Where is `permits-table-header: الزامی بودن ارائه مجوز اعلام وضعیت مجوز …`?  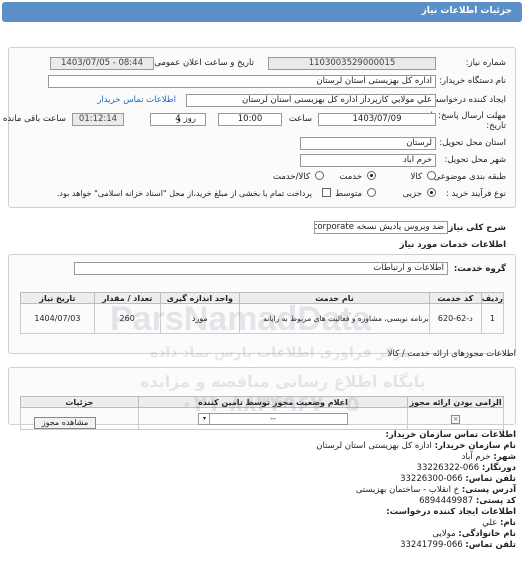 permits-table-header: الزامی بودن ارائه مجوز اعلام وضعیت مجوز … is located at coordinates (262, 402).